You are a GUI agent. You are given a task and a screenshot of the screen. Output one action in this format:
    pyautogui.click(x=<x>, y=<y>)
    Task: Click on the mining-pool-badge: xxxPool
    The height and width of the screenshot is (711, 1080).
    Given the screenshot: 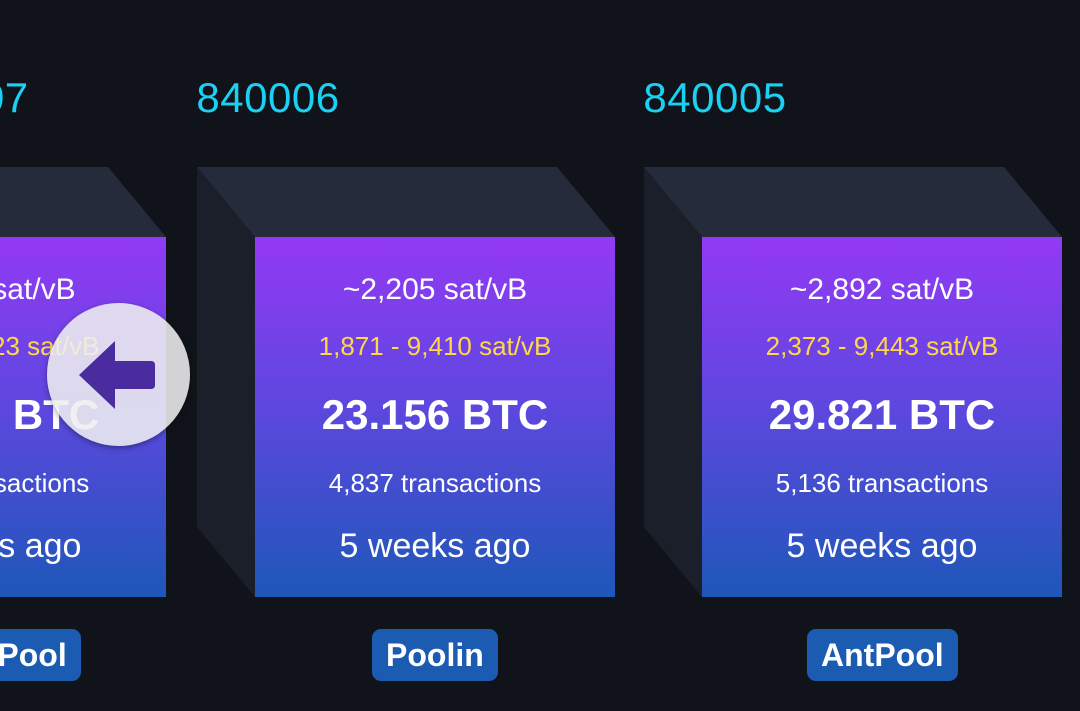 What is the action you would take?
    pyautogui.click(x=40, y=655)
    